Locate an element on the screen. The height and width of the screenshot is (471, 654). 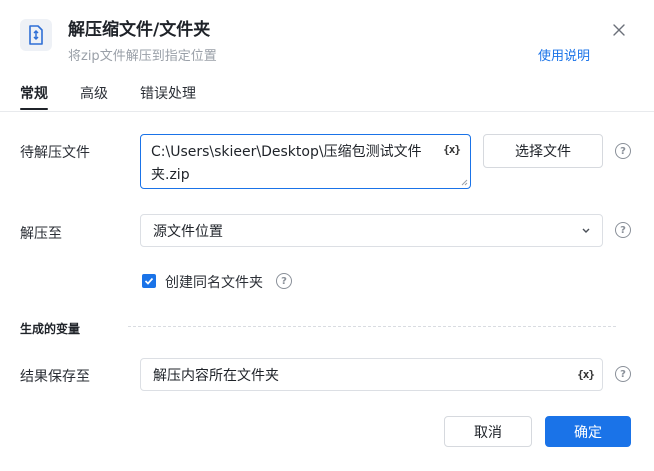
result-variable-input: 解压内容所在文件夹 {x} is located at coordinates (371, 374).